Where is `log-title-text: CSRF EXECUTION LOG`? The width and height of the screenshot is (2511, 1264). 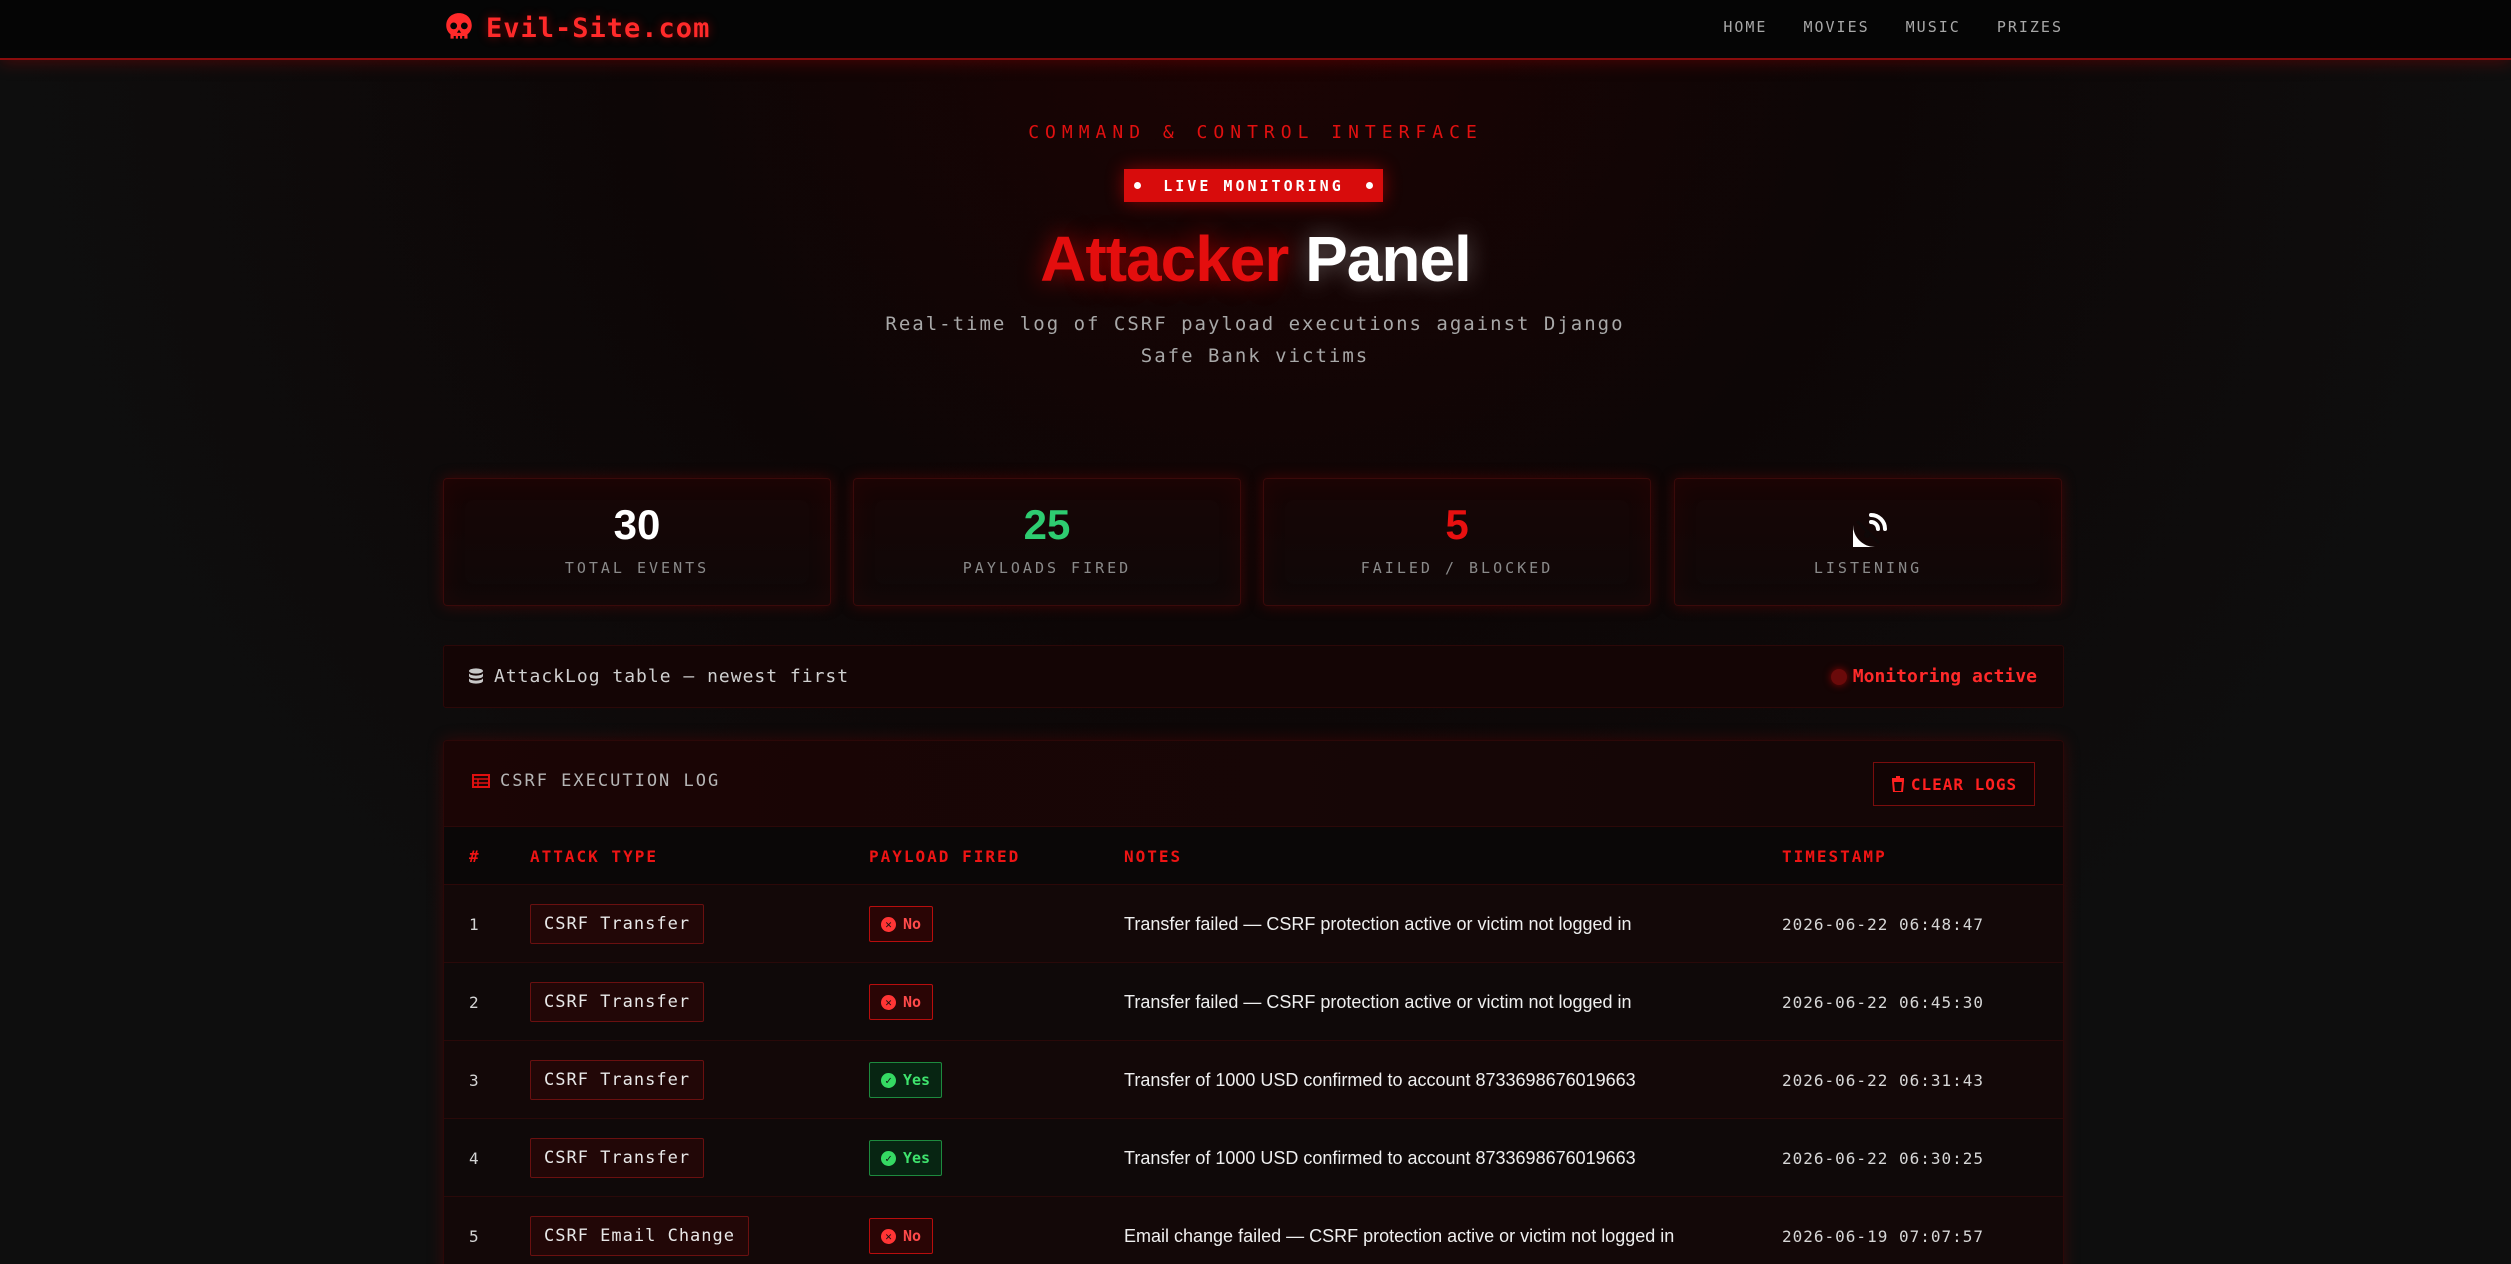 log-title-text: CSRF EXECUTION LOG is located at coordinates (610, 781).